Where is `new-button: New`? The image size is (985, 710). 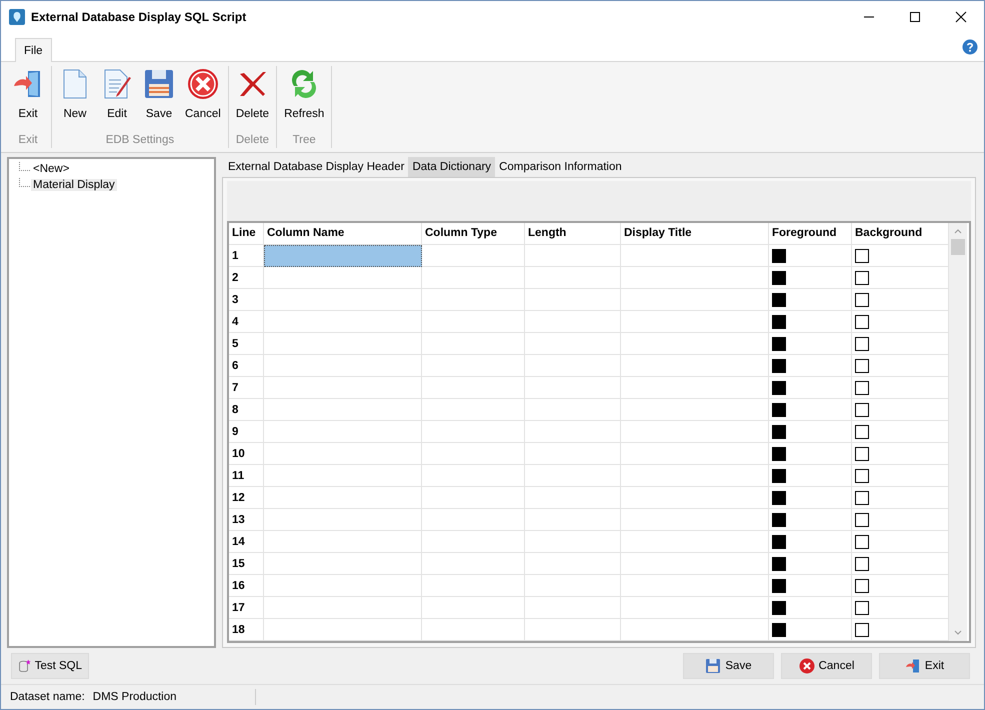
new-button: New is located at coordinates (75, 100).